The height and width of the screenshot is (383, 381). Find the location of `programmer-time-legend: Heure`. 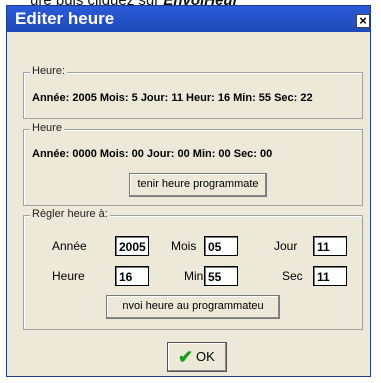

programmer-time-legend: Heure is located at coordinates (47, 128).